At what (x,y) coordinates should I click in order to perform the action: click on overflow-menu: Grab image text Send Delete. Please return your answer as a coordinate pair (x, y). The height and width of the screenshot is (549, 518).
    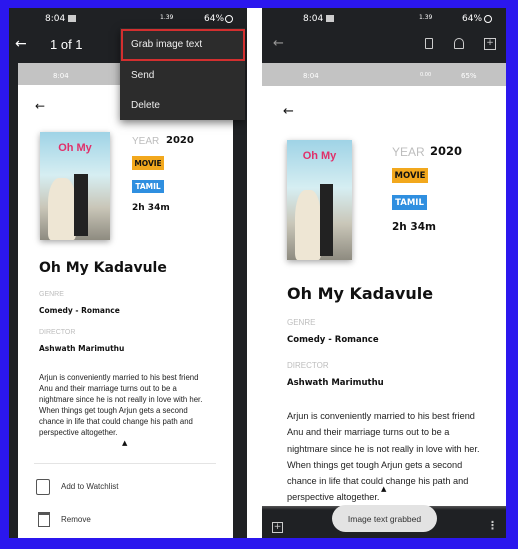
    Looking at the image, I should click on (182, 74).